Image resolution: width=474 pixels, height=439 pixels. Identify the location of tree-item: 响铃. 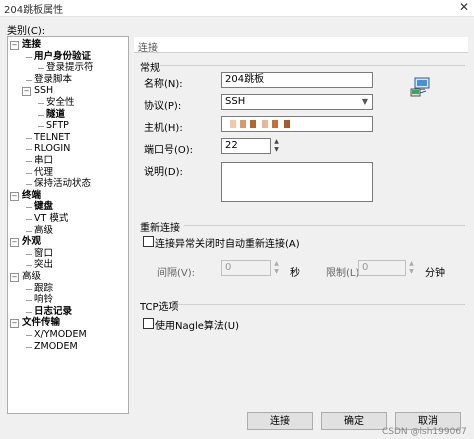
(43, 299).